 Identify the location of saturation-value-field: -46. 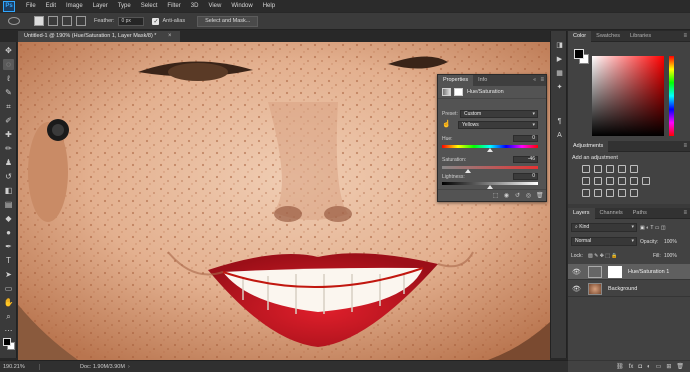
(525, 159).